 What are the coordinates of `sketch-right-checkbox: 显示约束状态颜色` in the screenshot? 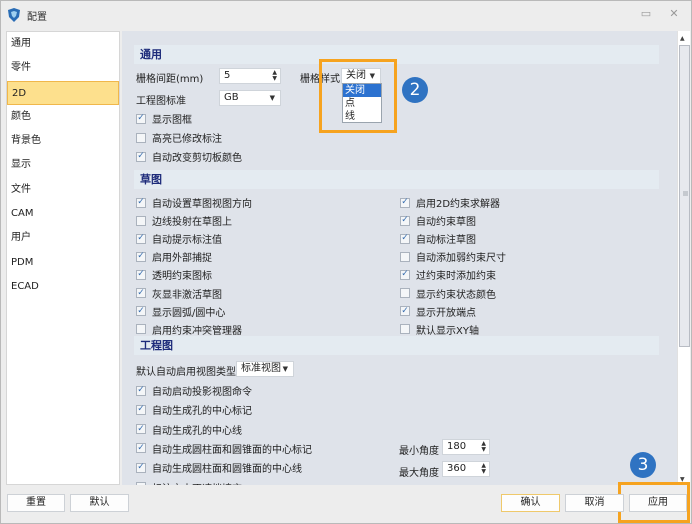 It's located at (448, 293).